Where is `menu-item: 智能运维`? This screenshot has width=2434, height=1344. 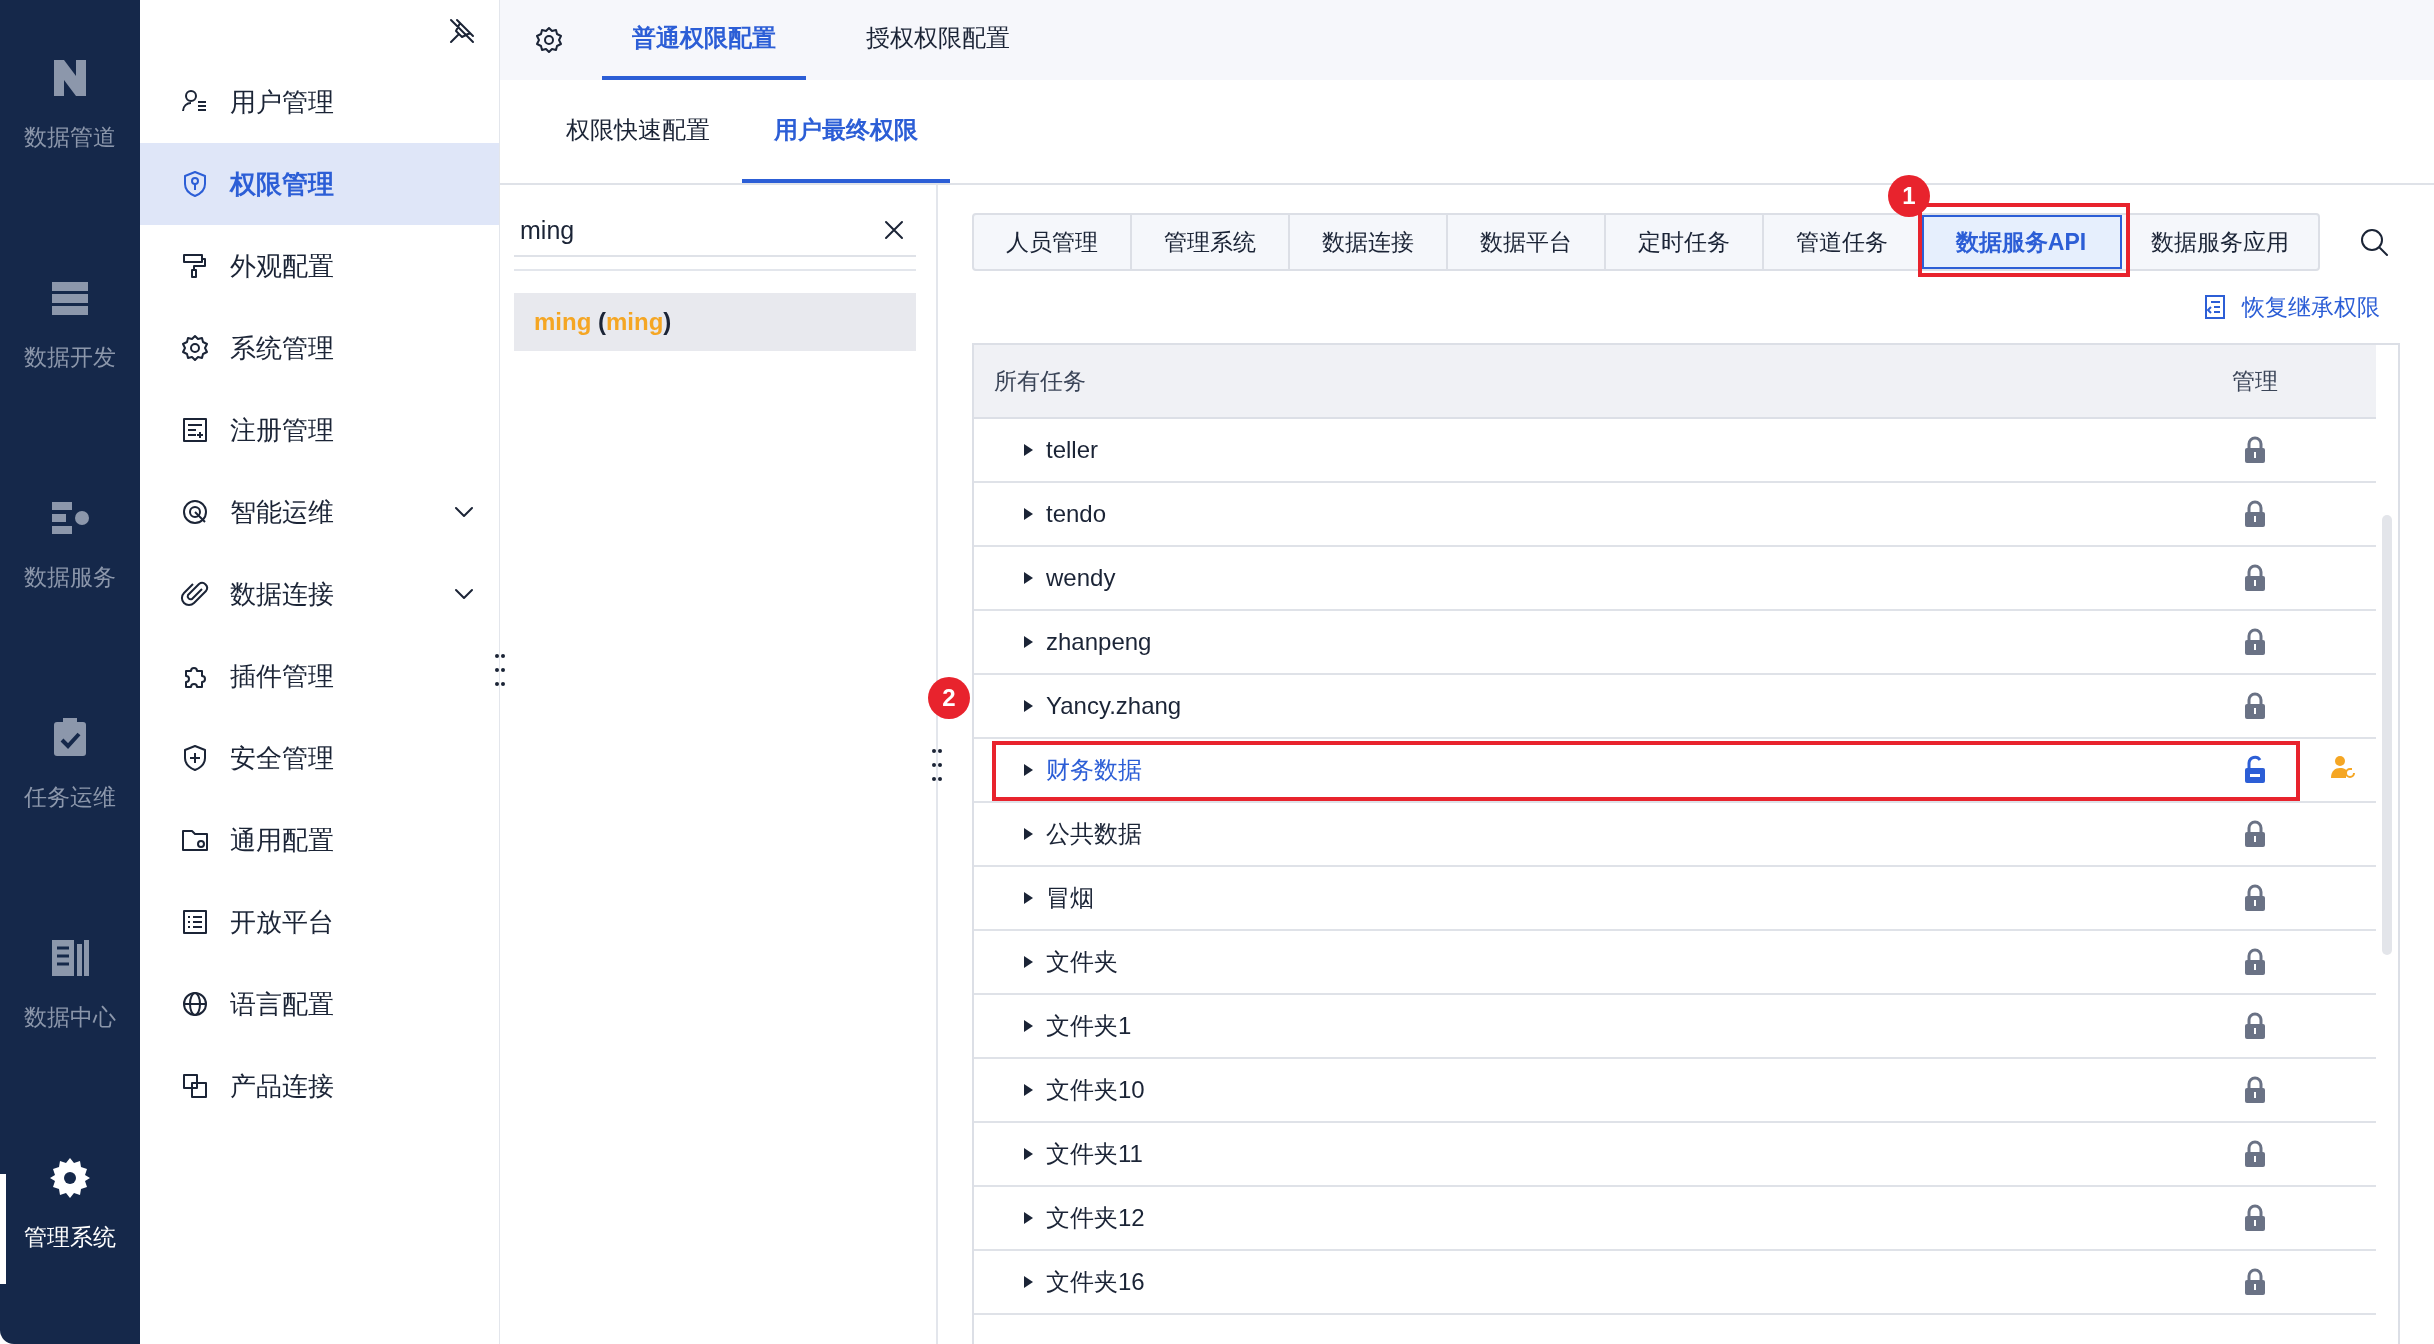 menu-item: 智能运维 is located at coordinates (319, 512).